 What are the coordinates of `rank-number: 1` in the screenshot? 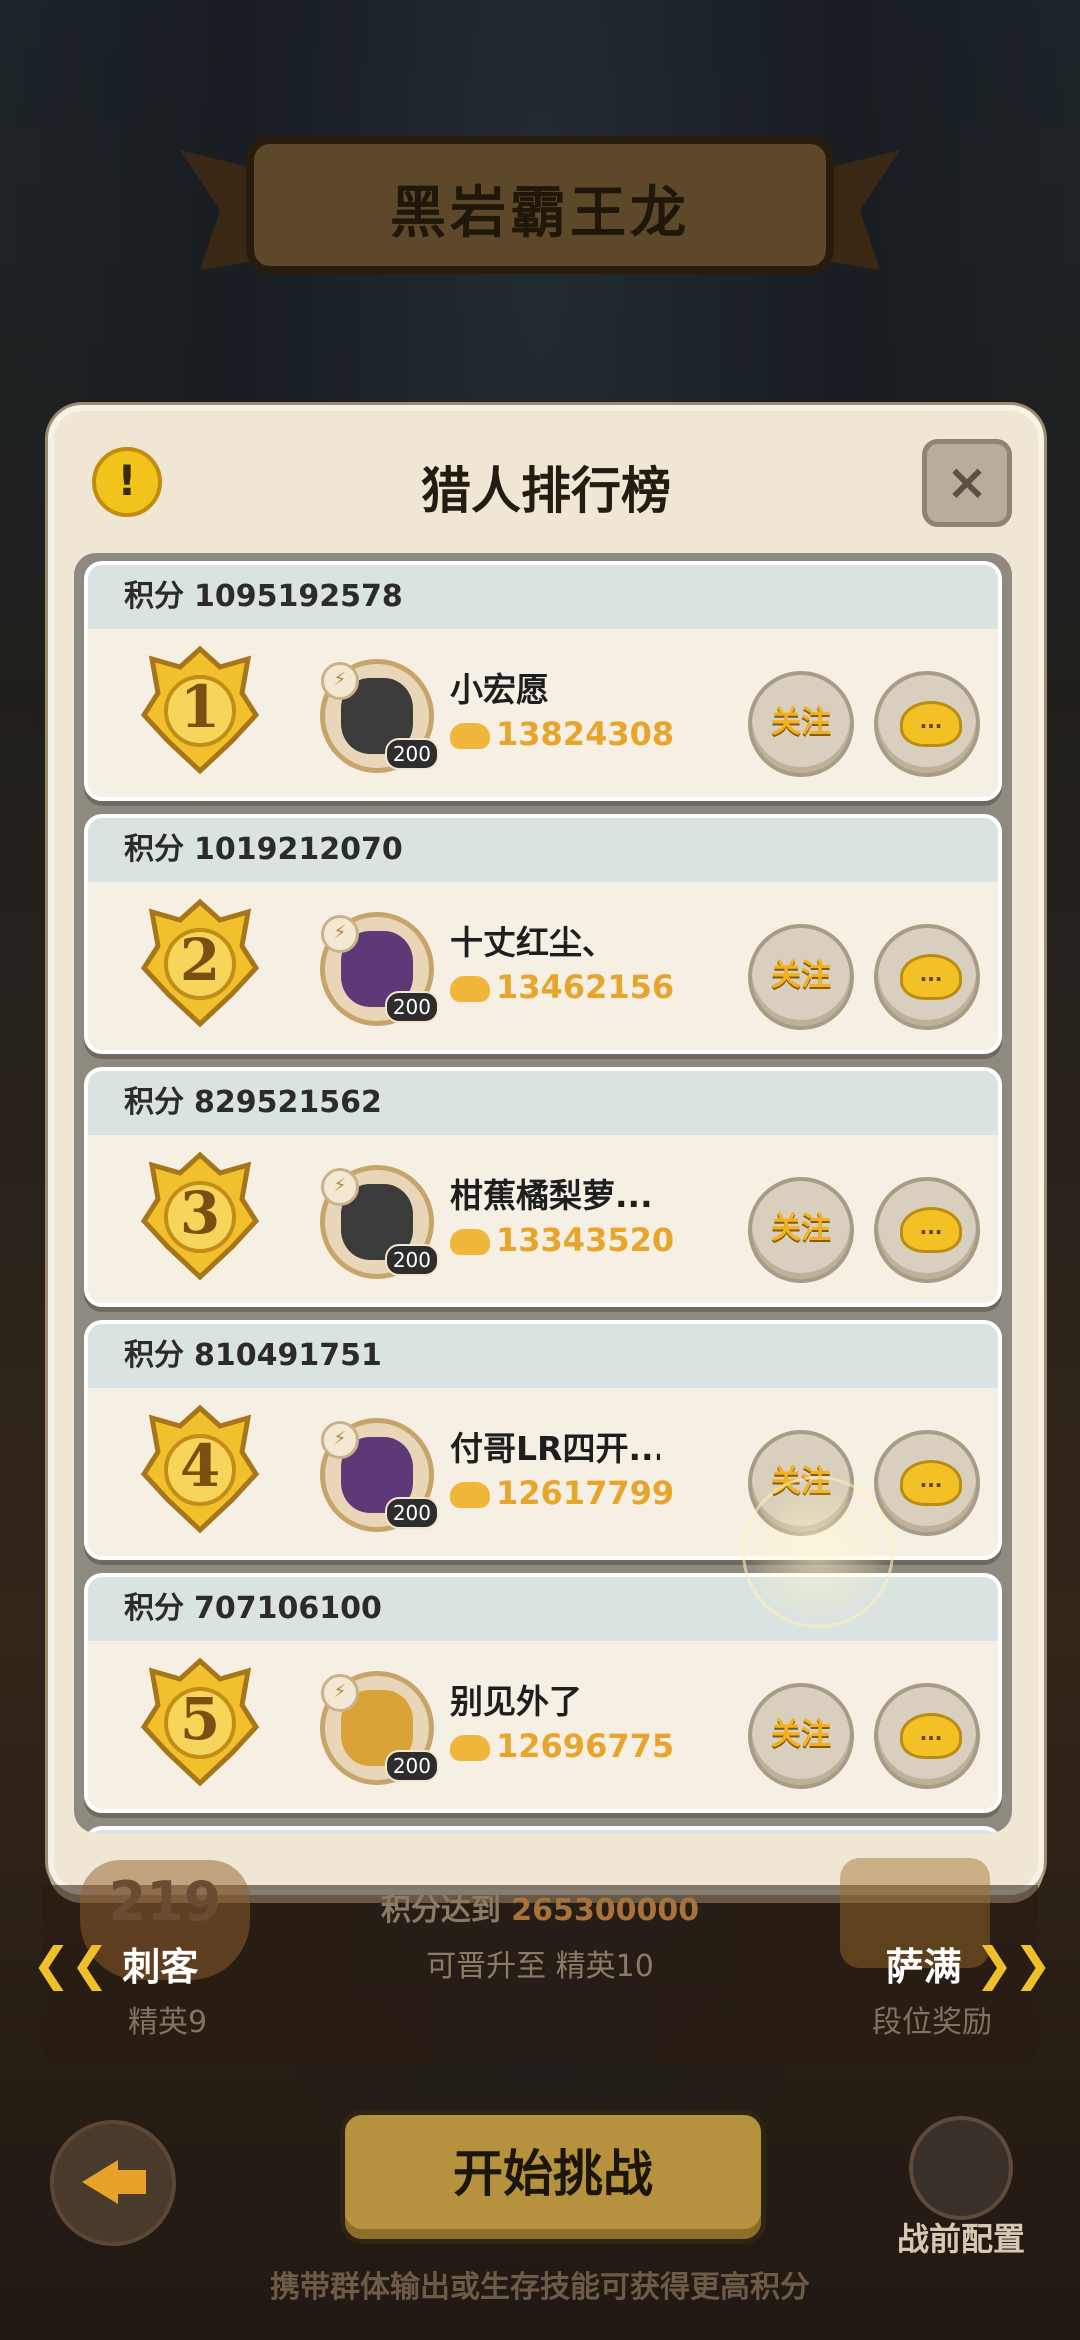 It's located at (200, 707).